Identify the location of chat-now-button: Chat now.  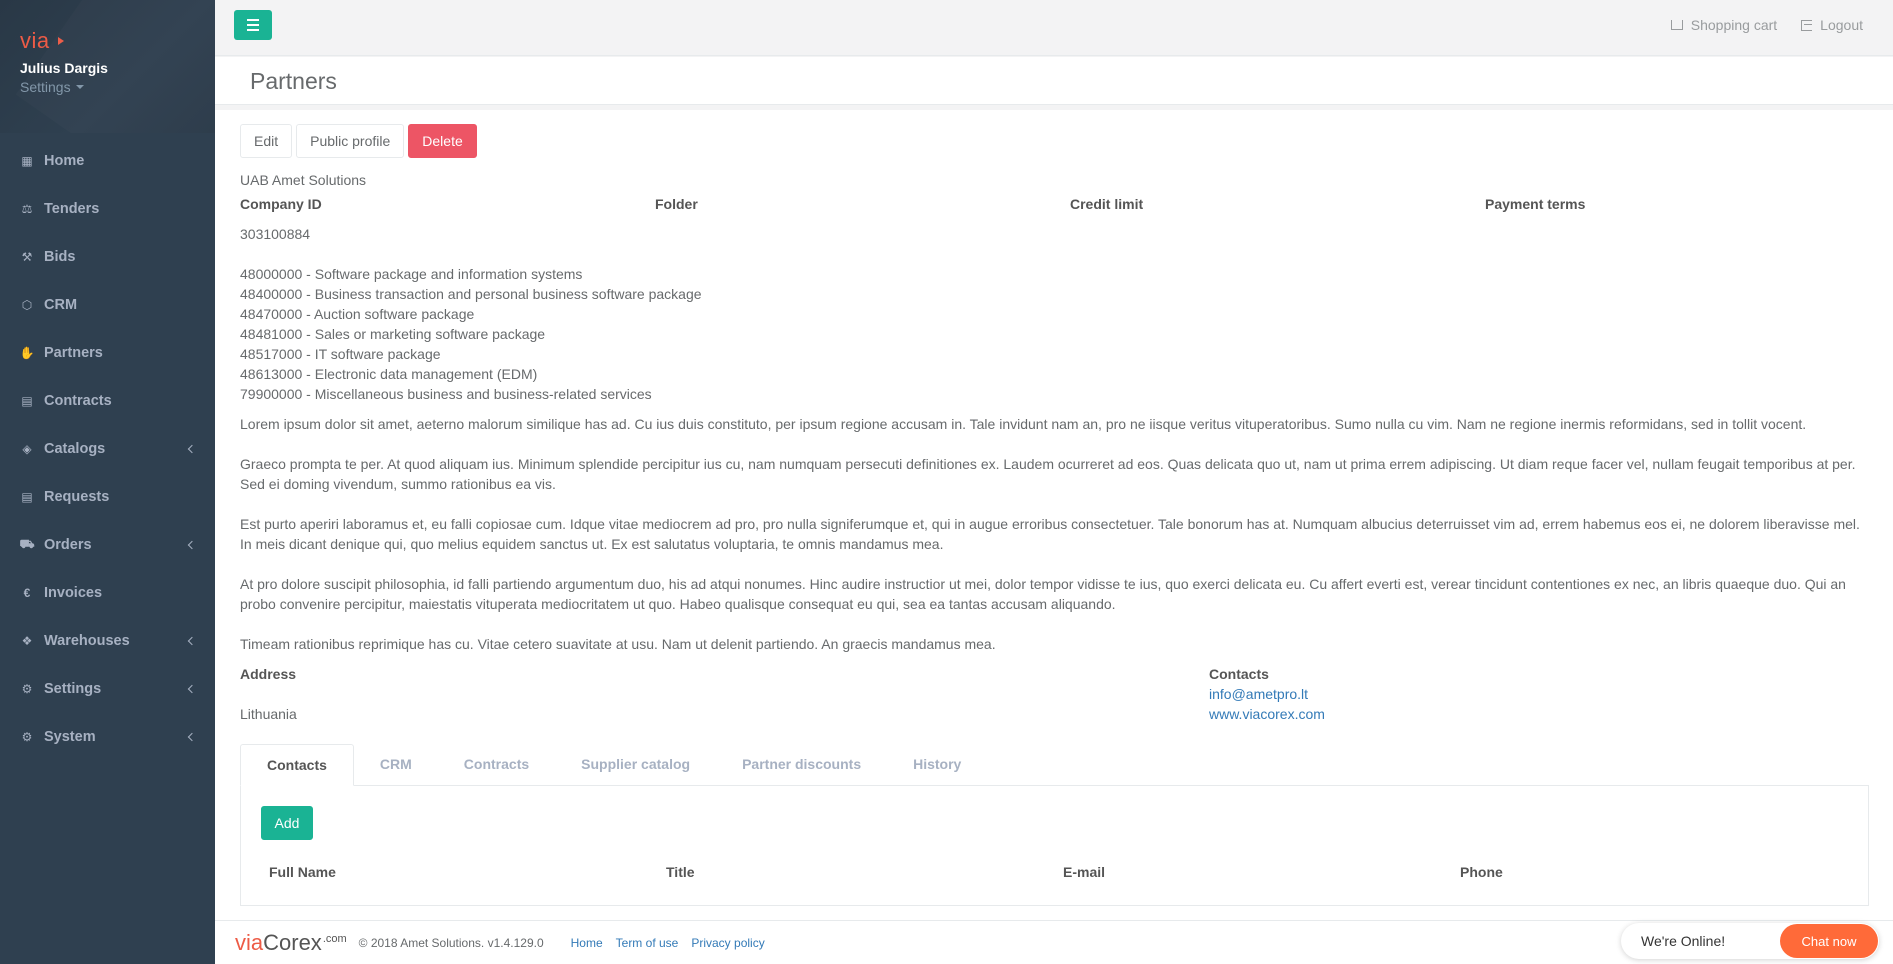
(1829, 941).